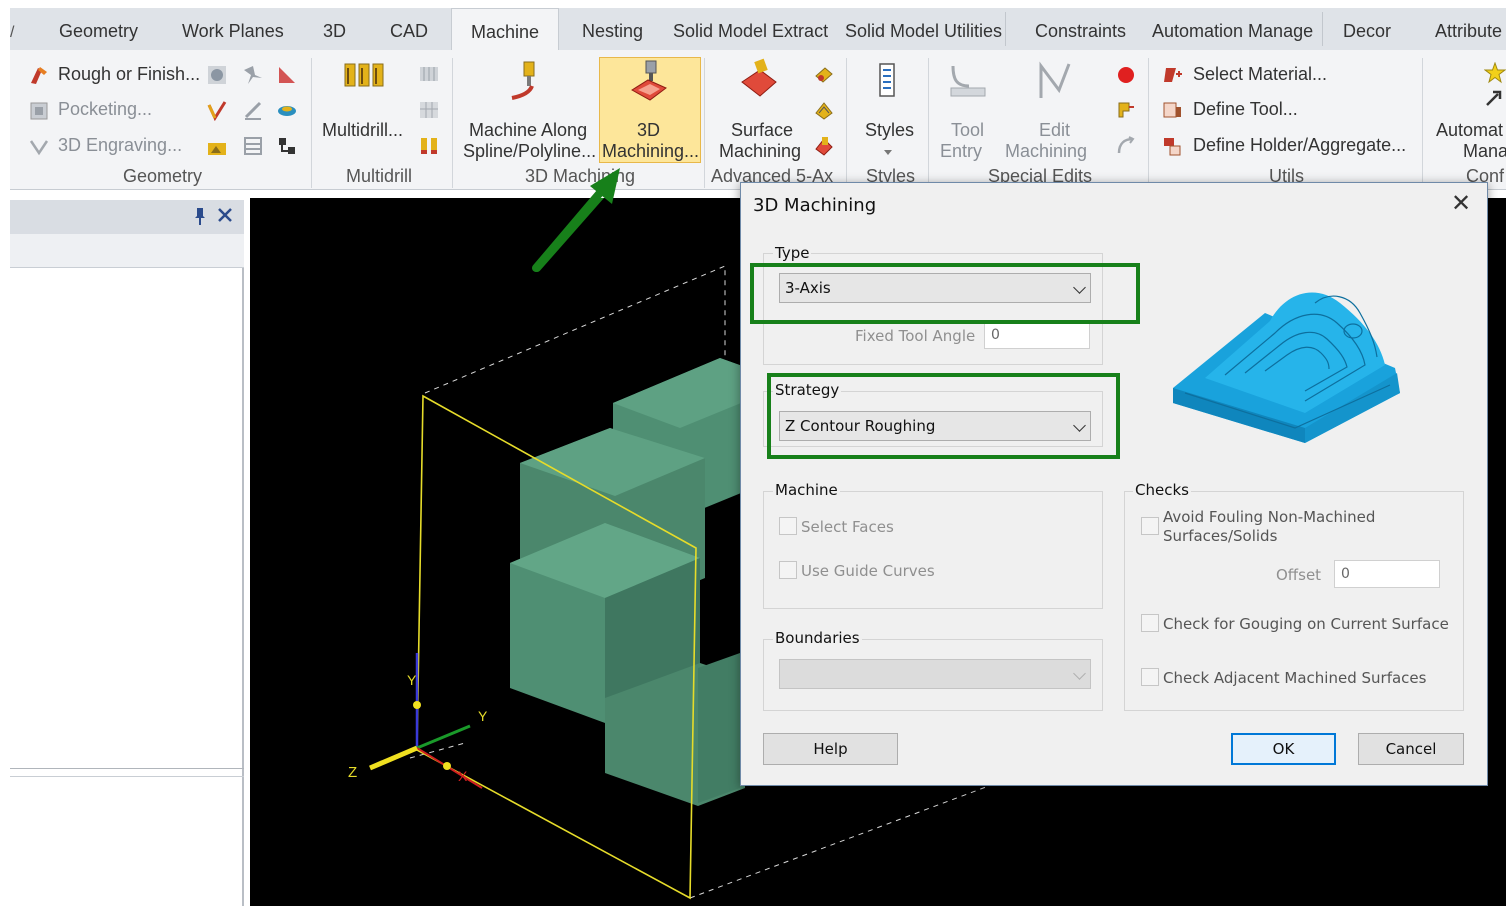 This screenshot has height=906, width=1506. Describe the element at coordinates (961, 151) in the screenshot. I see `tool-entry-line2: Entry` at that location.